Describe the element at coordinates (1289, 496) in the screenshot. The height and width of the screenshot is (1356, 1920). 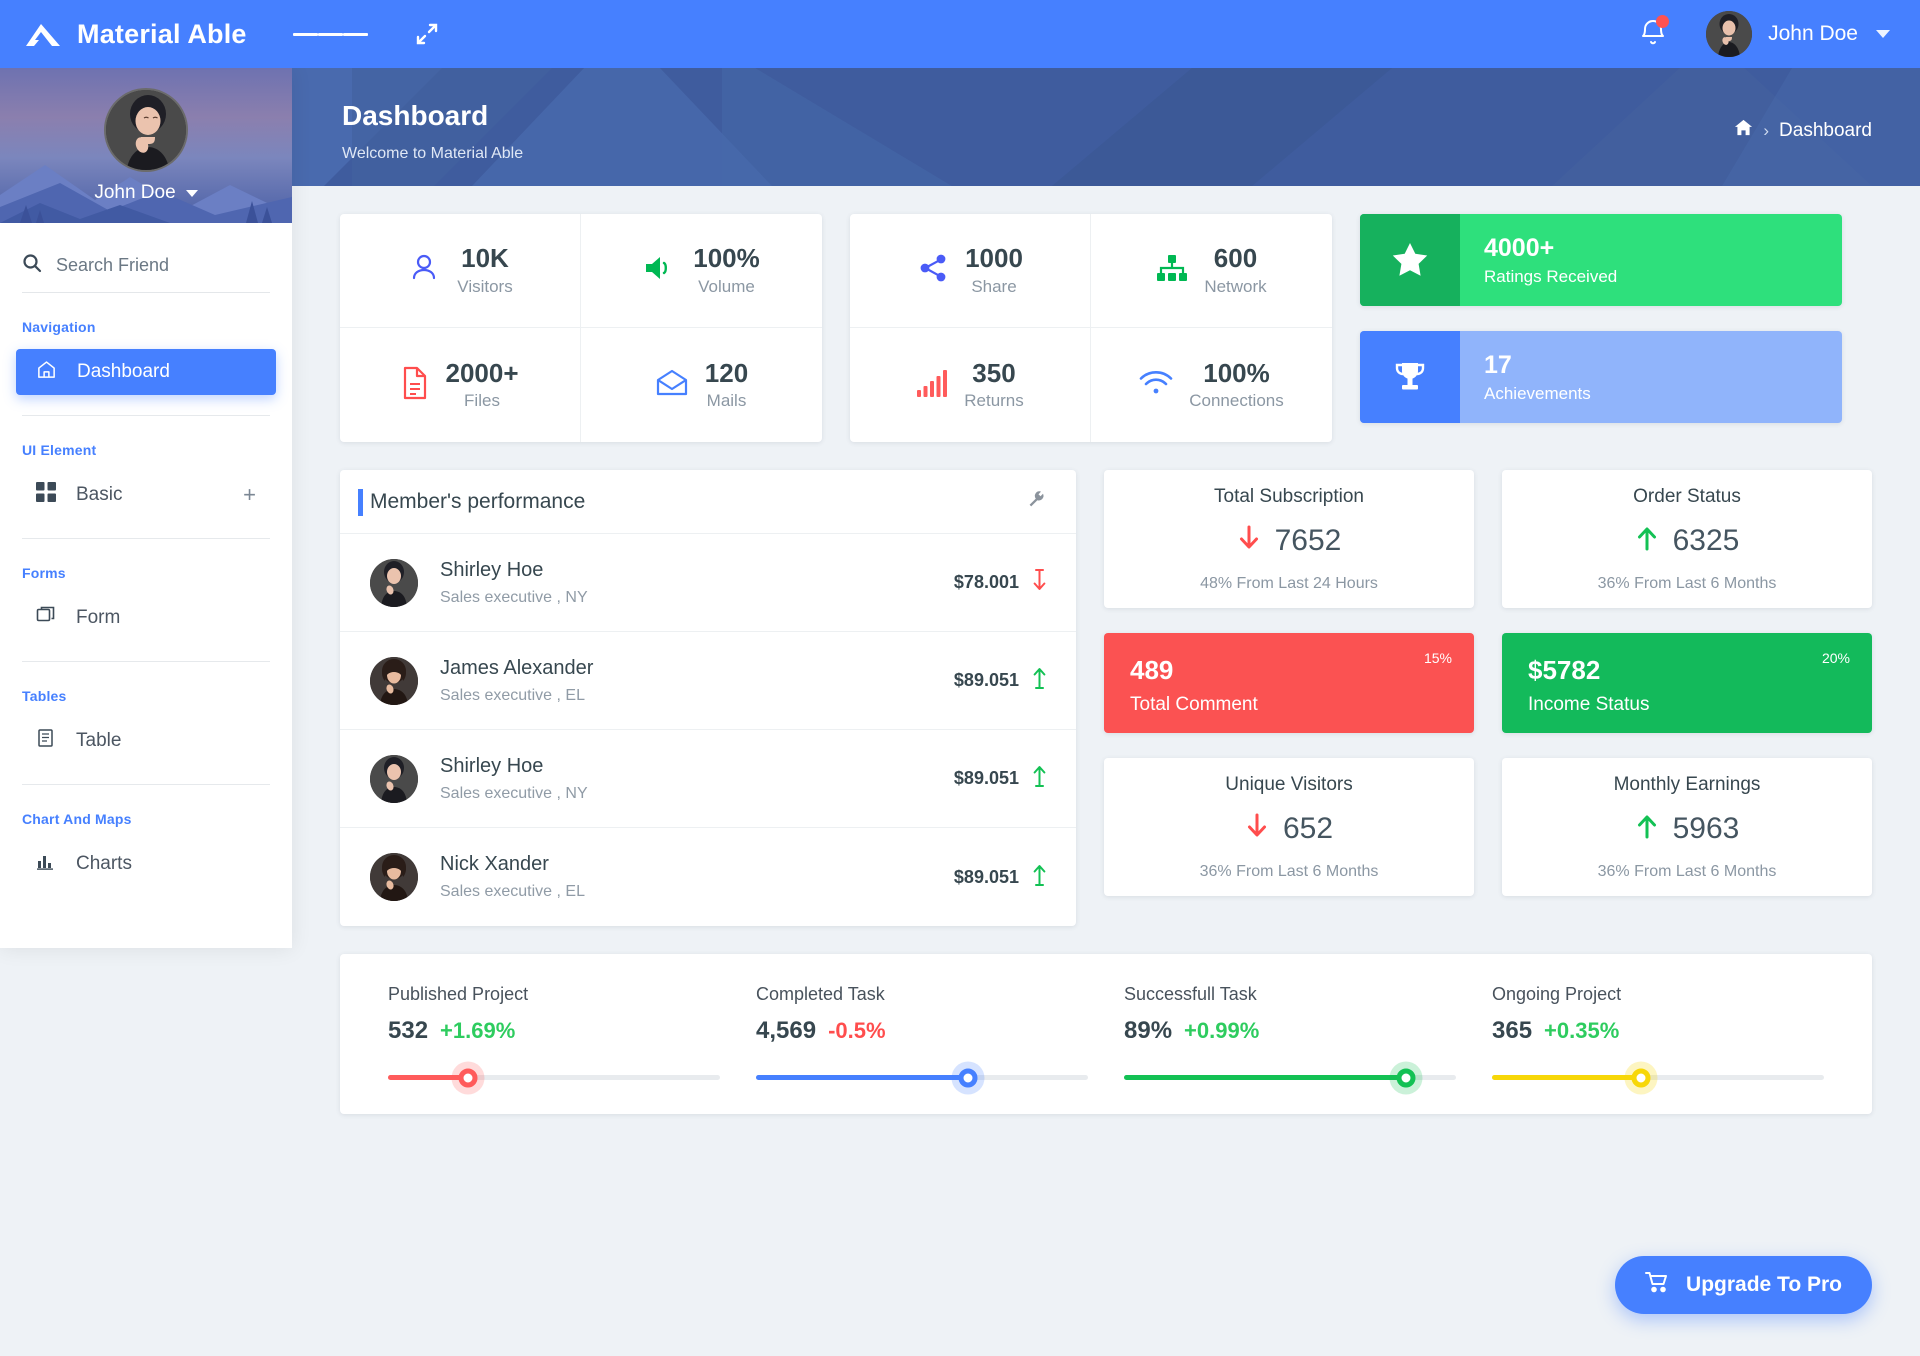
I see `metric-title: Total Subscription` at that location.